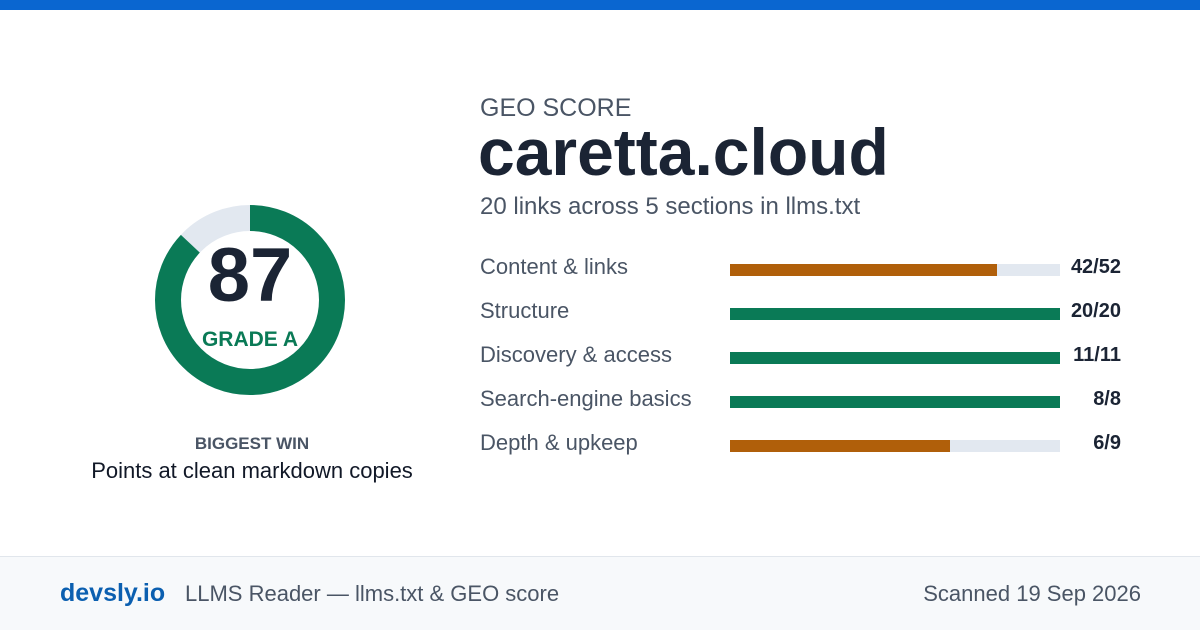 The height and width of the screenshot is (630, 1200). I want to click on score-number: 87, so click(250, 275).